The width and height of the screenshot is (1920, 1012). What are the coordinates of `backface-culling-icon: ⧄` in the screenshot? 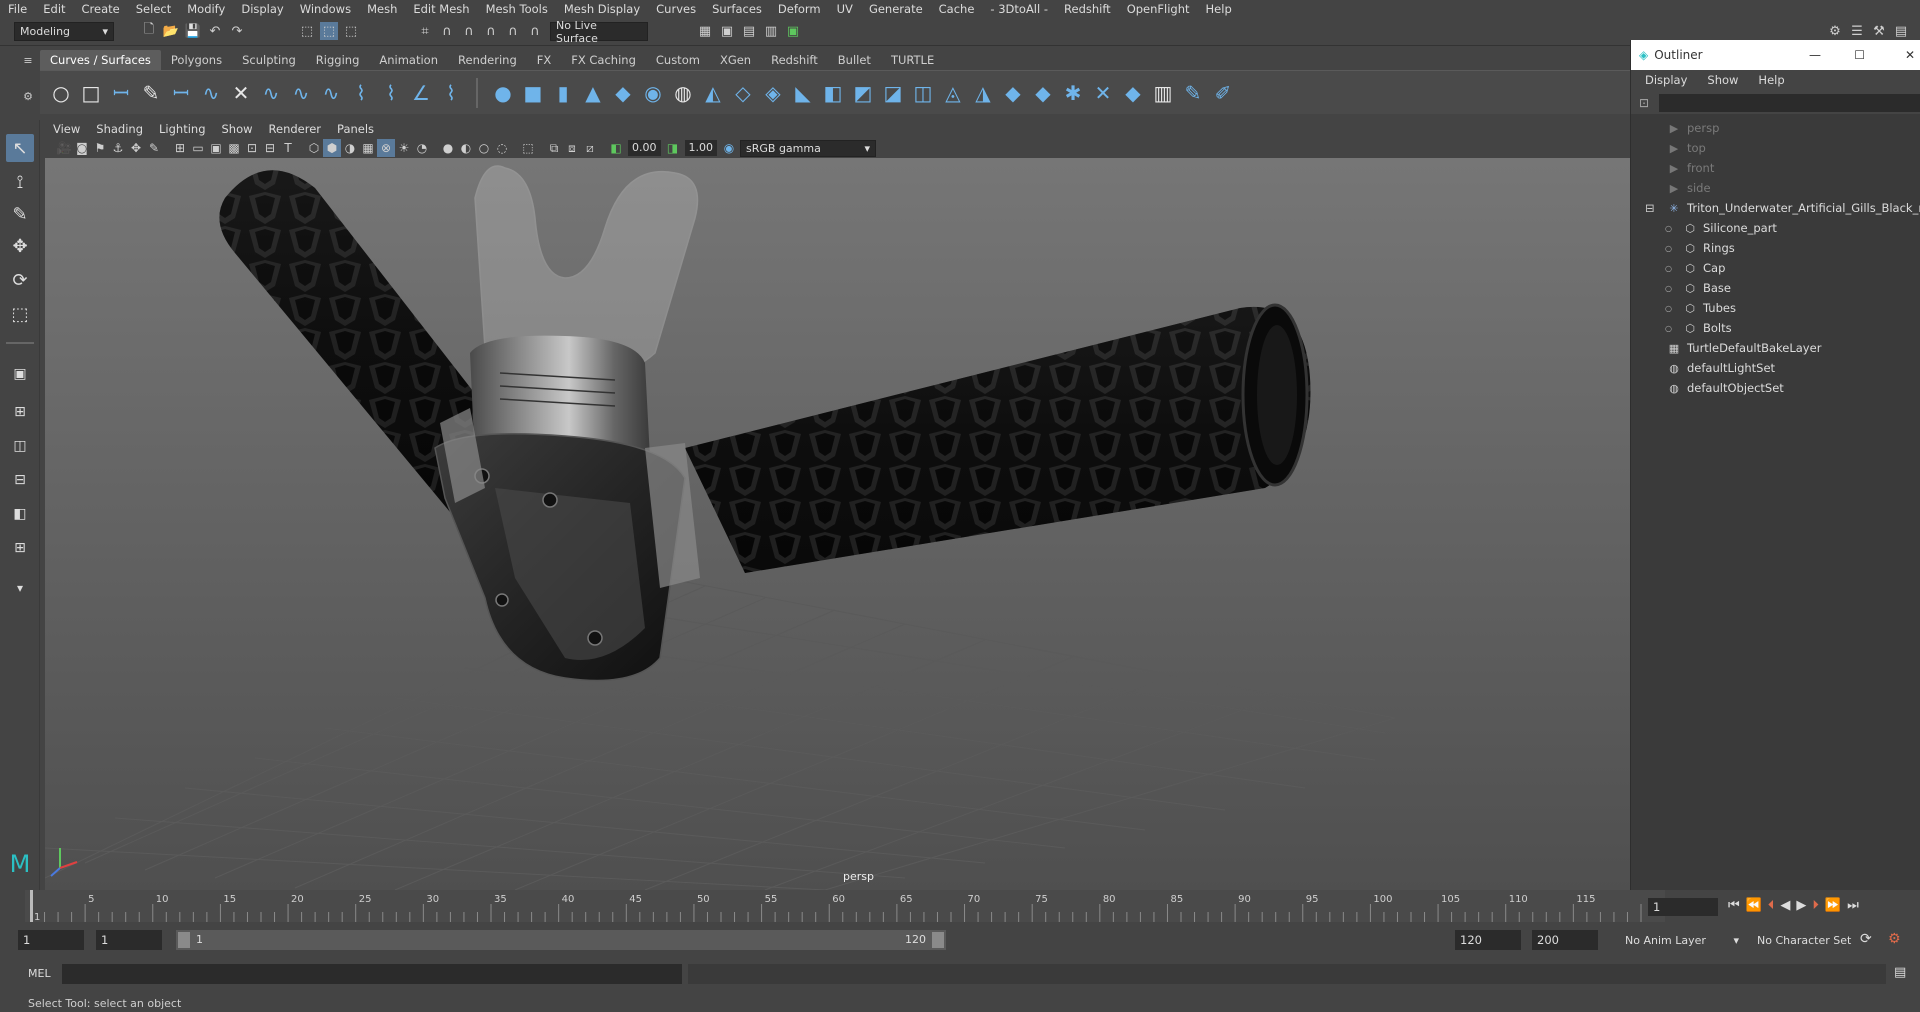 It's located at (590, 148).